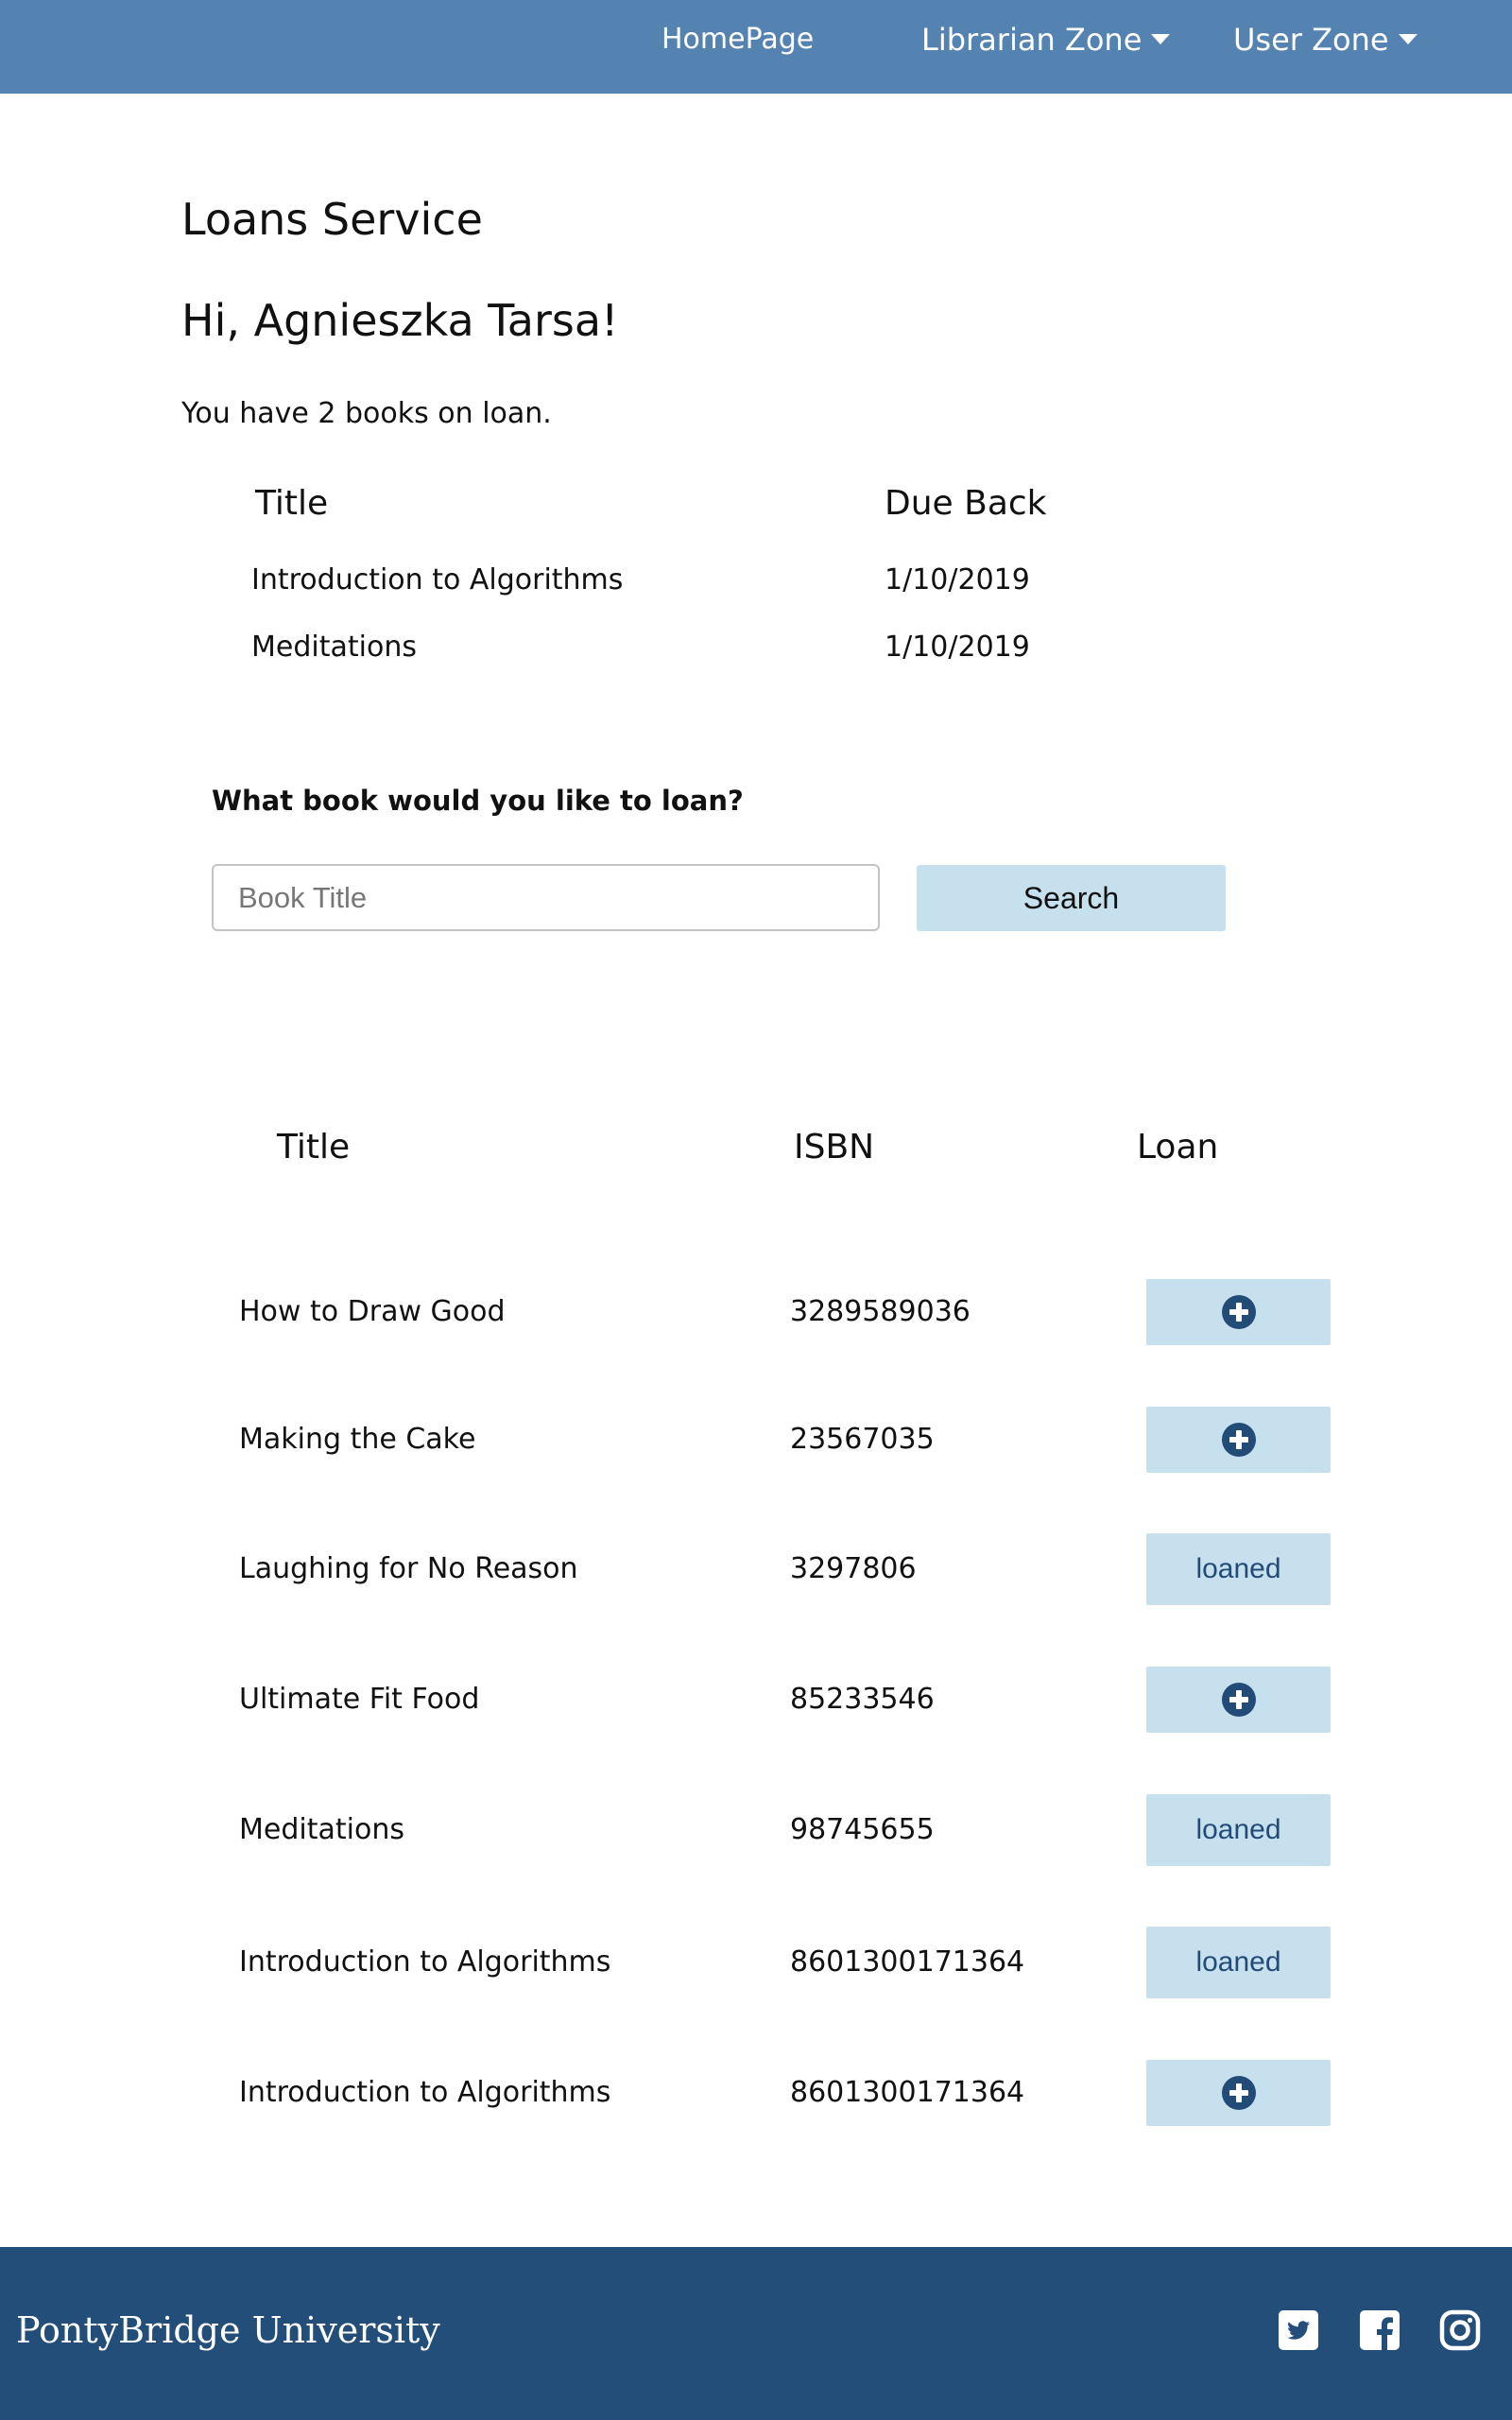 The image size is (1512, 2420). I want to click on loan-row-title: Introduction to Algorithms, so click(437, 579).